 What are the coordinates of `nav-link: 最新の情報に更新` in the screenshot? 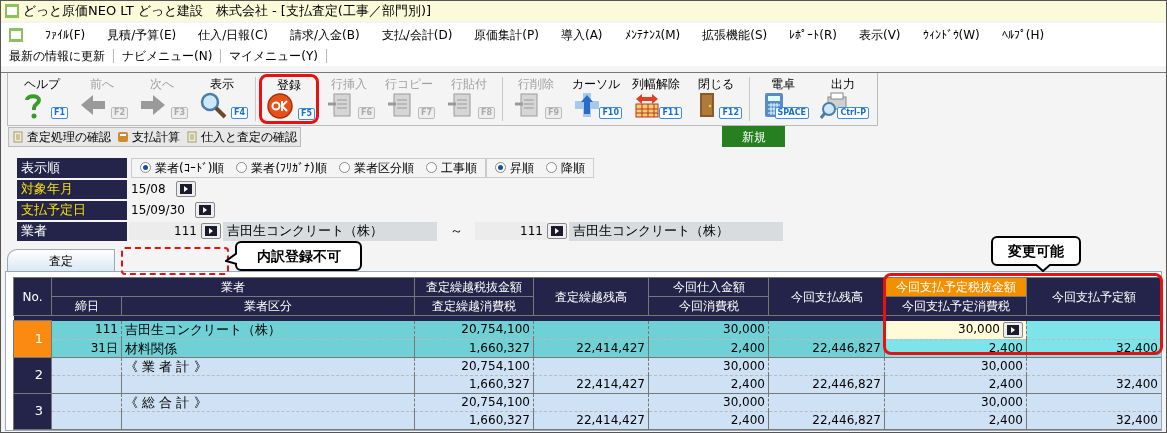 It's located at (57, 56).